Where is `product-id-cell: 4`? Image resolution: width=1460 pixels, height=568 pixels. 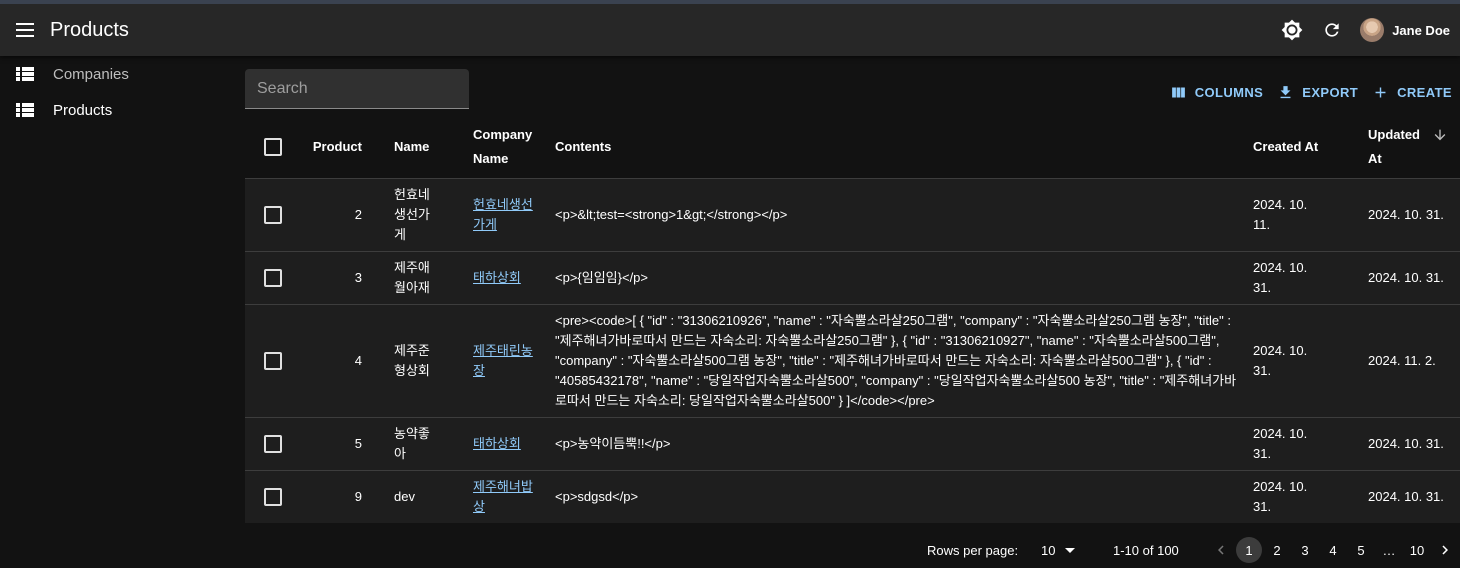
product-id-cell: 4 is located at coordinates (338, 360).